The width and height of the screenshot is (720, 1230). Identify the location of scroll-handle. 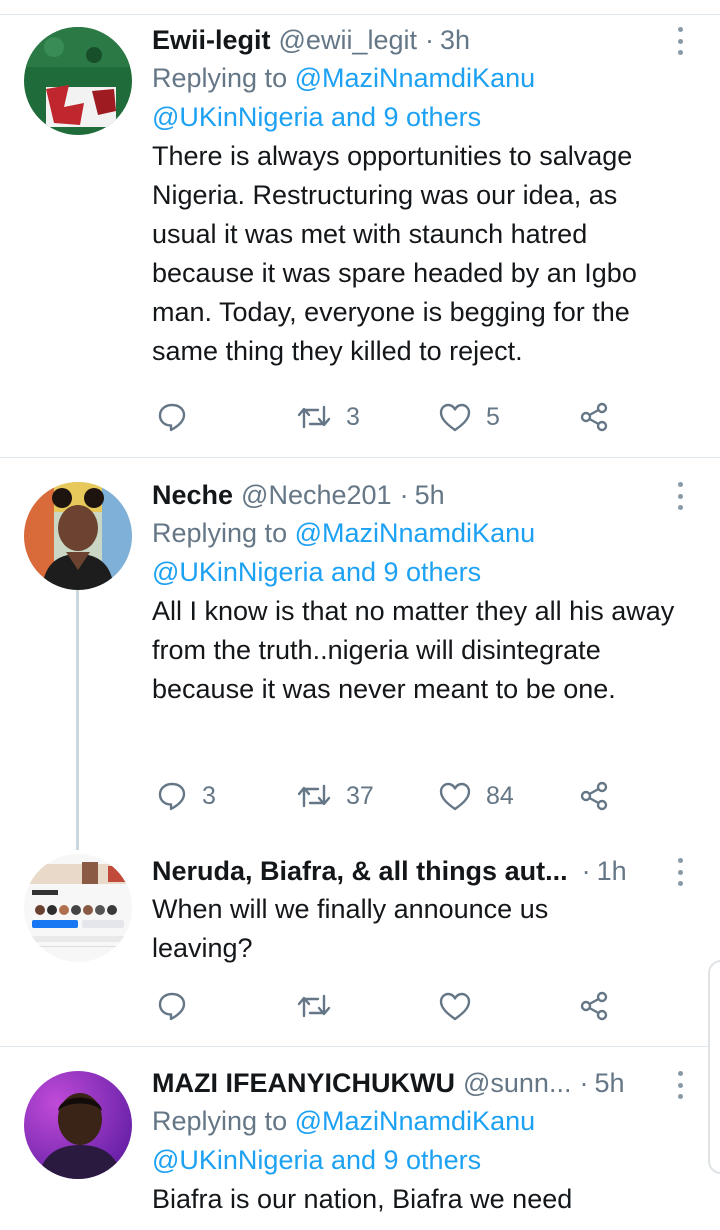
(714, 1067).